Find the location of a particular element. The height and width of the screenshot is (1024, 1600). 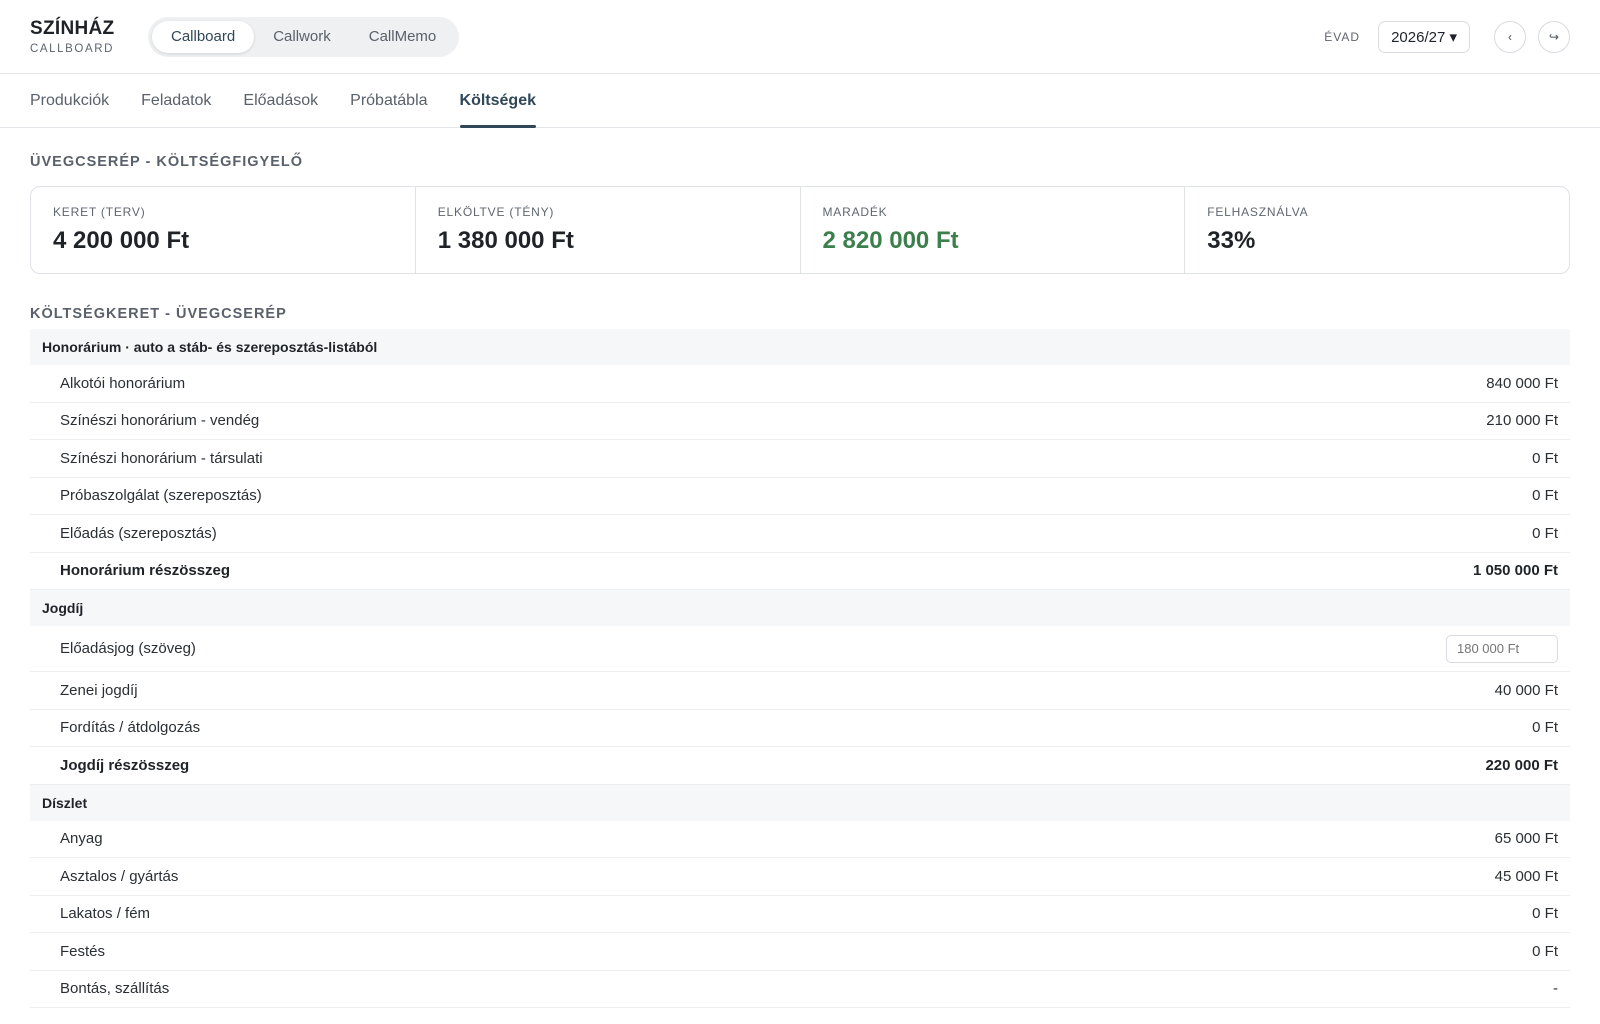

brand-subtitle: CALLBOARD is located at coordinates (72, 49).